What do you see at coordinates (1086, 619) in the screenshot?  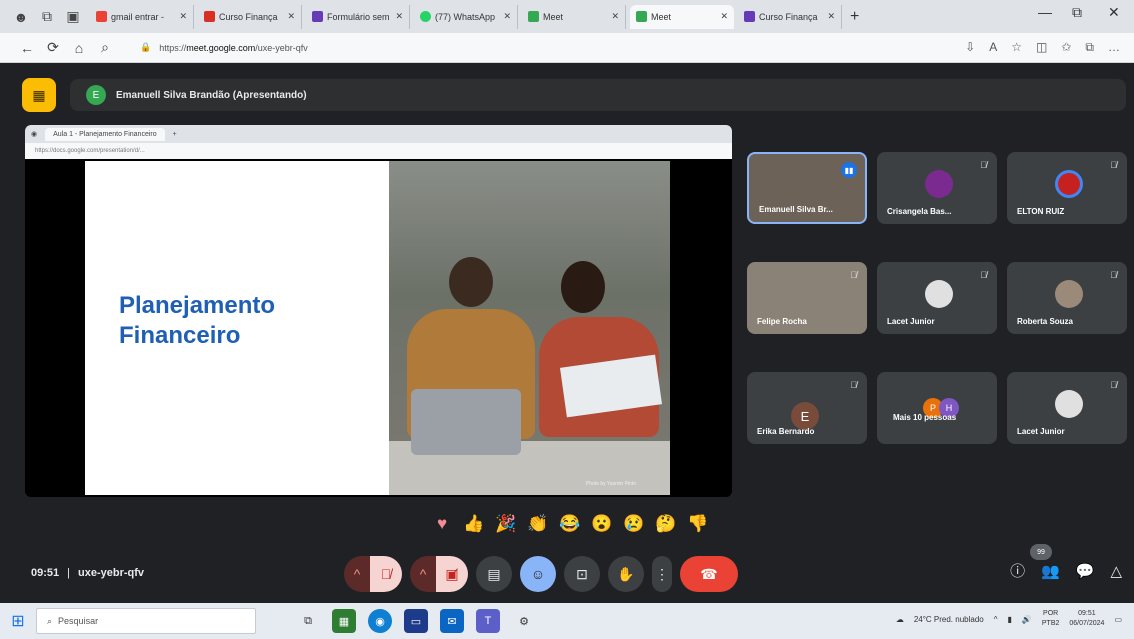 I see `taskbar-clock: 09:51 06/07/2024` at bounding box center [1086, 619].